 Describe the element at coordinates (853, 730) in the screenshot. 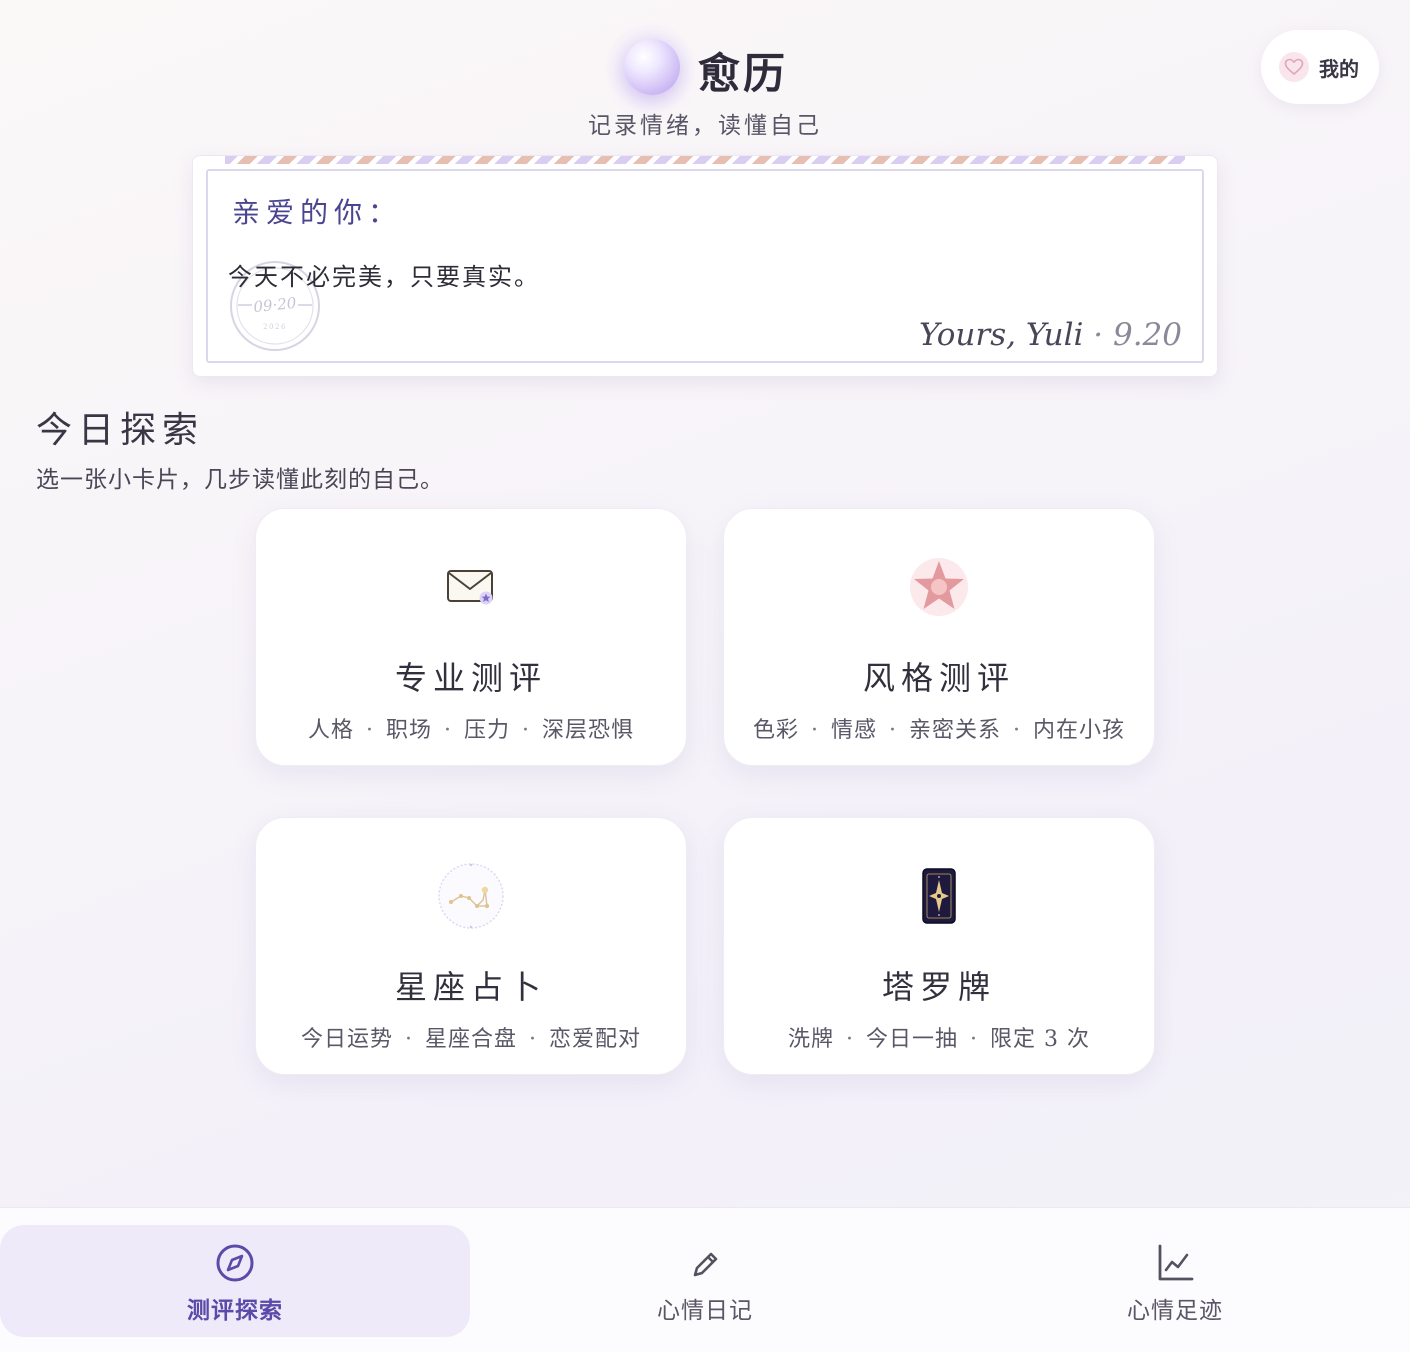

I see `card-tag: 情感` at that location.